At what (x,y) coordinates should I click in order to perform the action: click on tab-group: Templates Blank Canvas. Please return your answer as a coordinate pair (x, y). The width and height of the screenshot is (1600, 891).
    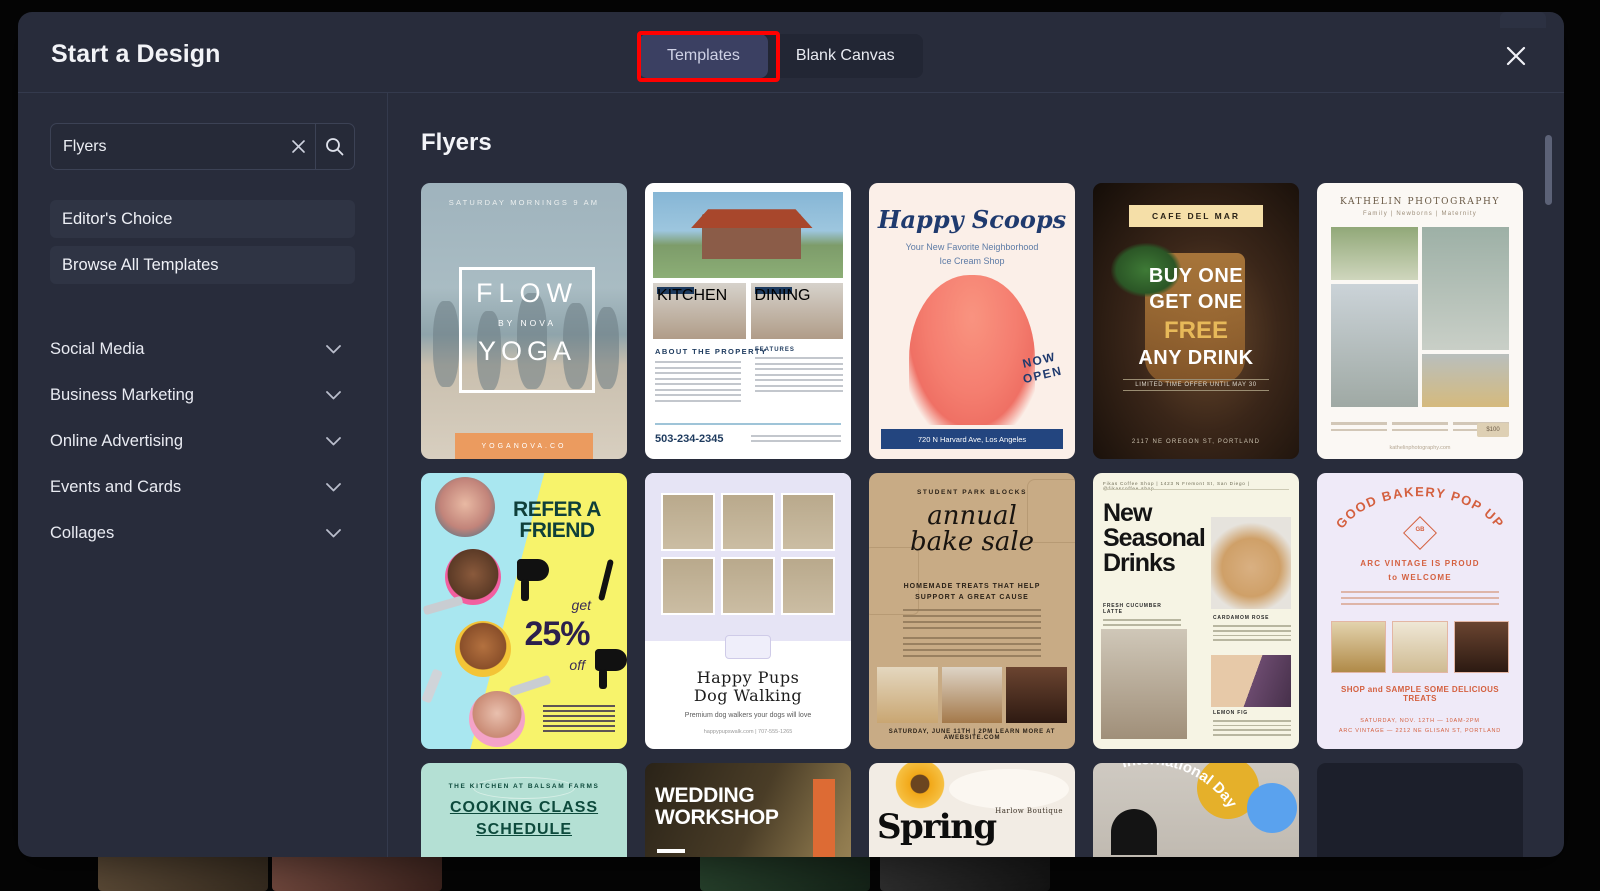
    Looking at the image, I should click on (781, 56).